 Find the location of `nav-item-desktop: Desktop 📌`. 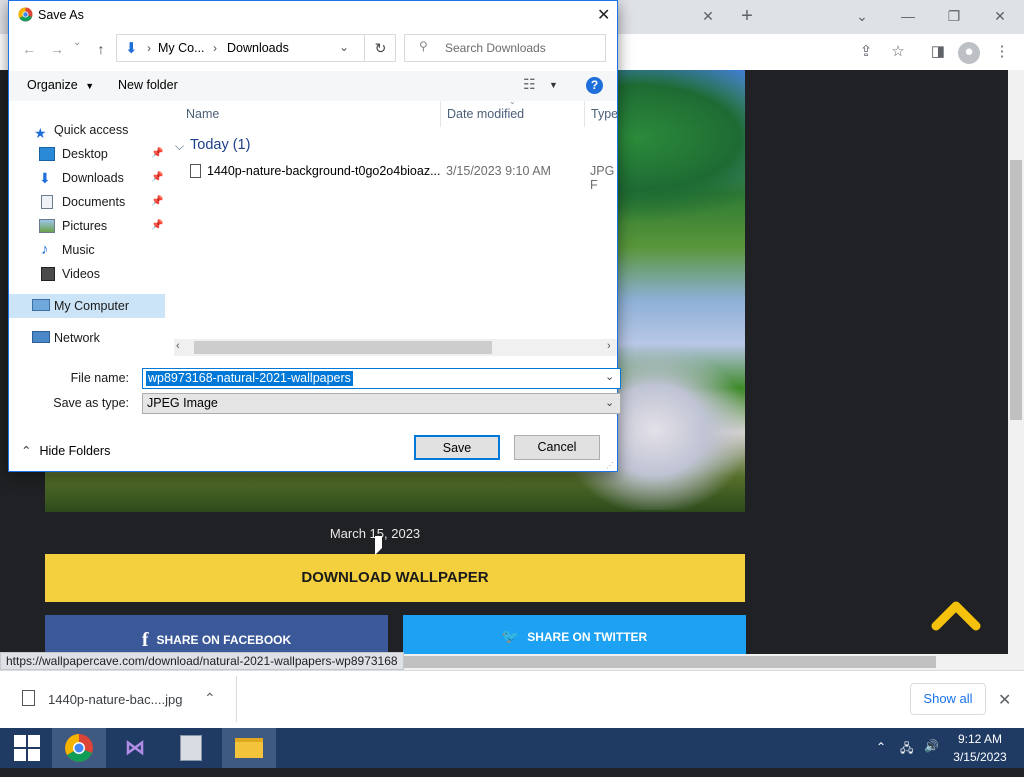

nav-item-desktop: Desktop 📌 is located at coordinates (87, 154).